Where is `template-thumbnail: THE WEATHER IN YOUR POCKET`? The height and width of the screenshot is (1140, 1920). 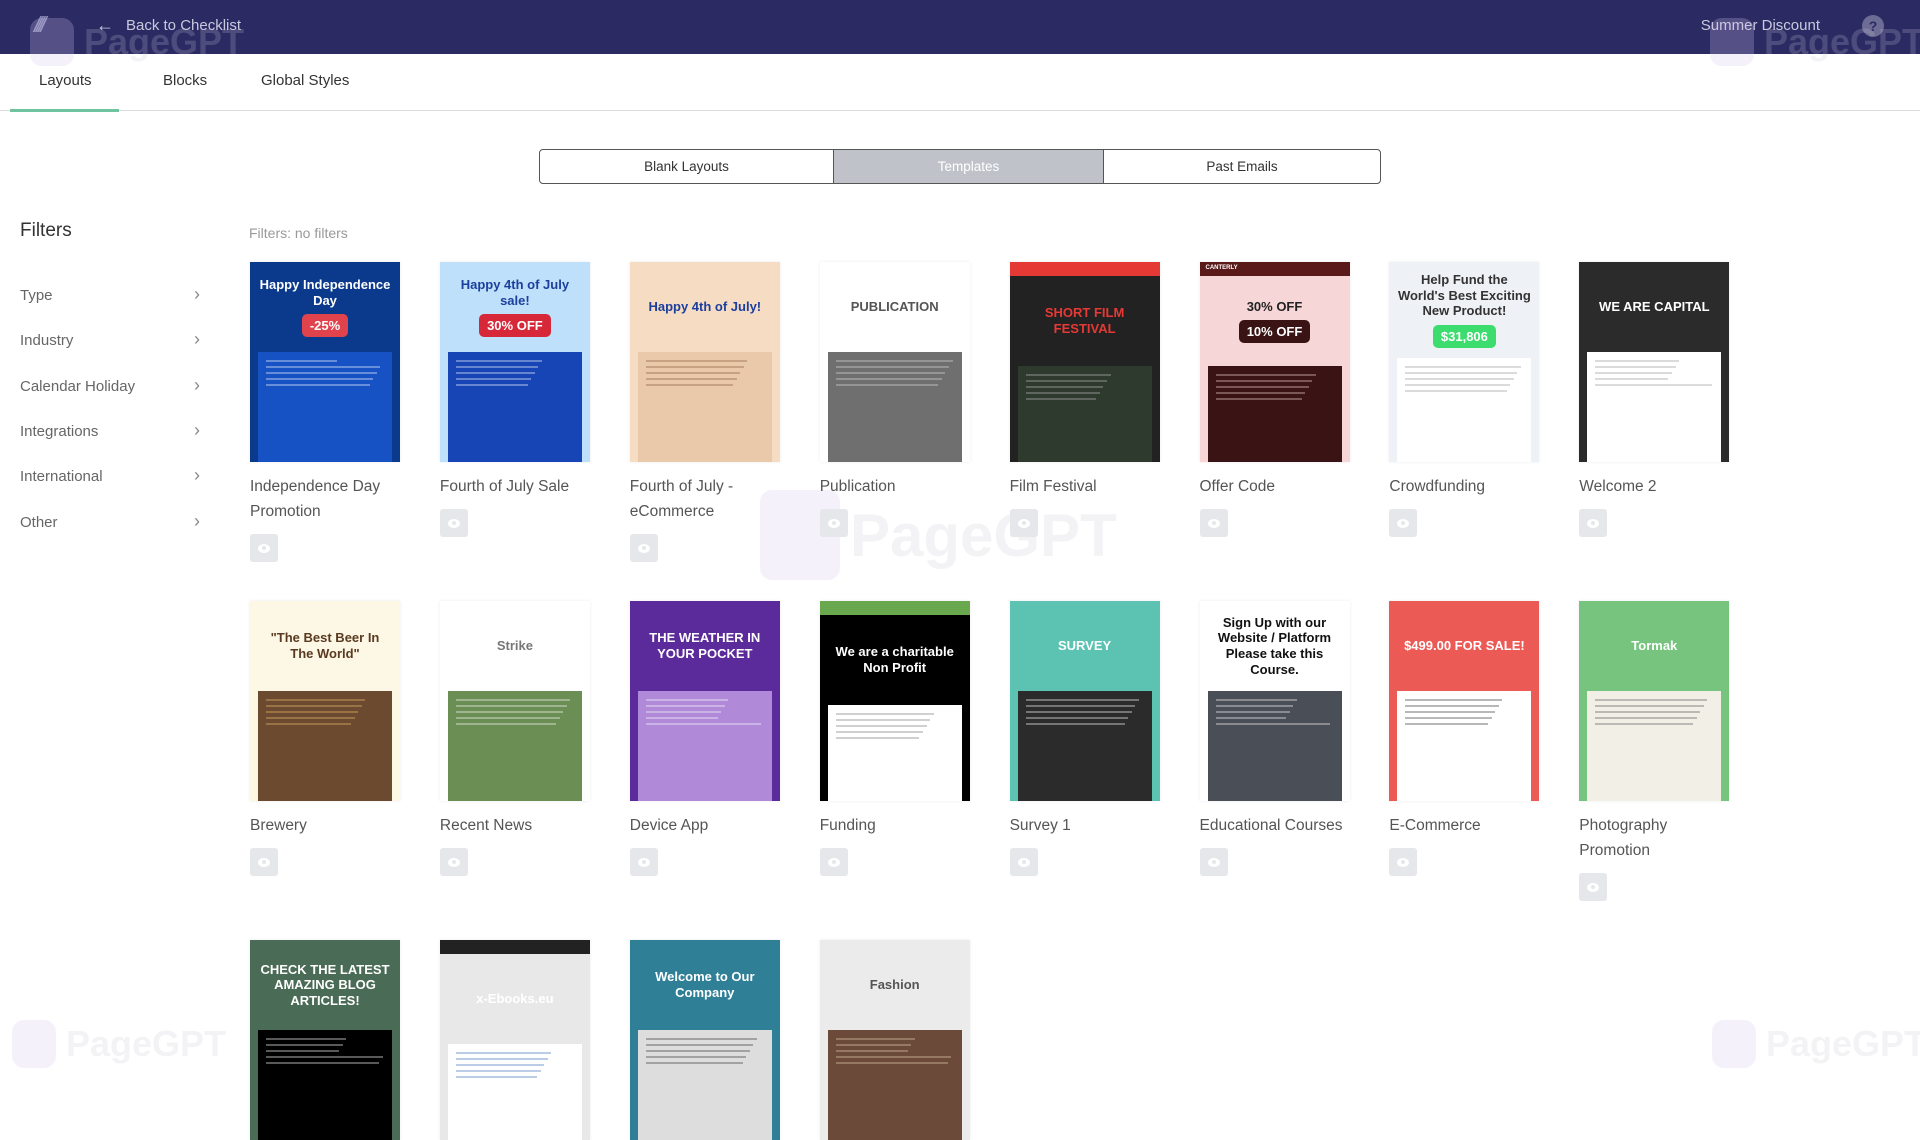 template-thumbnail: THE WEATHER IN YOUR POCKET is located at coordinates (704, 701).